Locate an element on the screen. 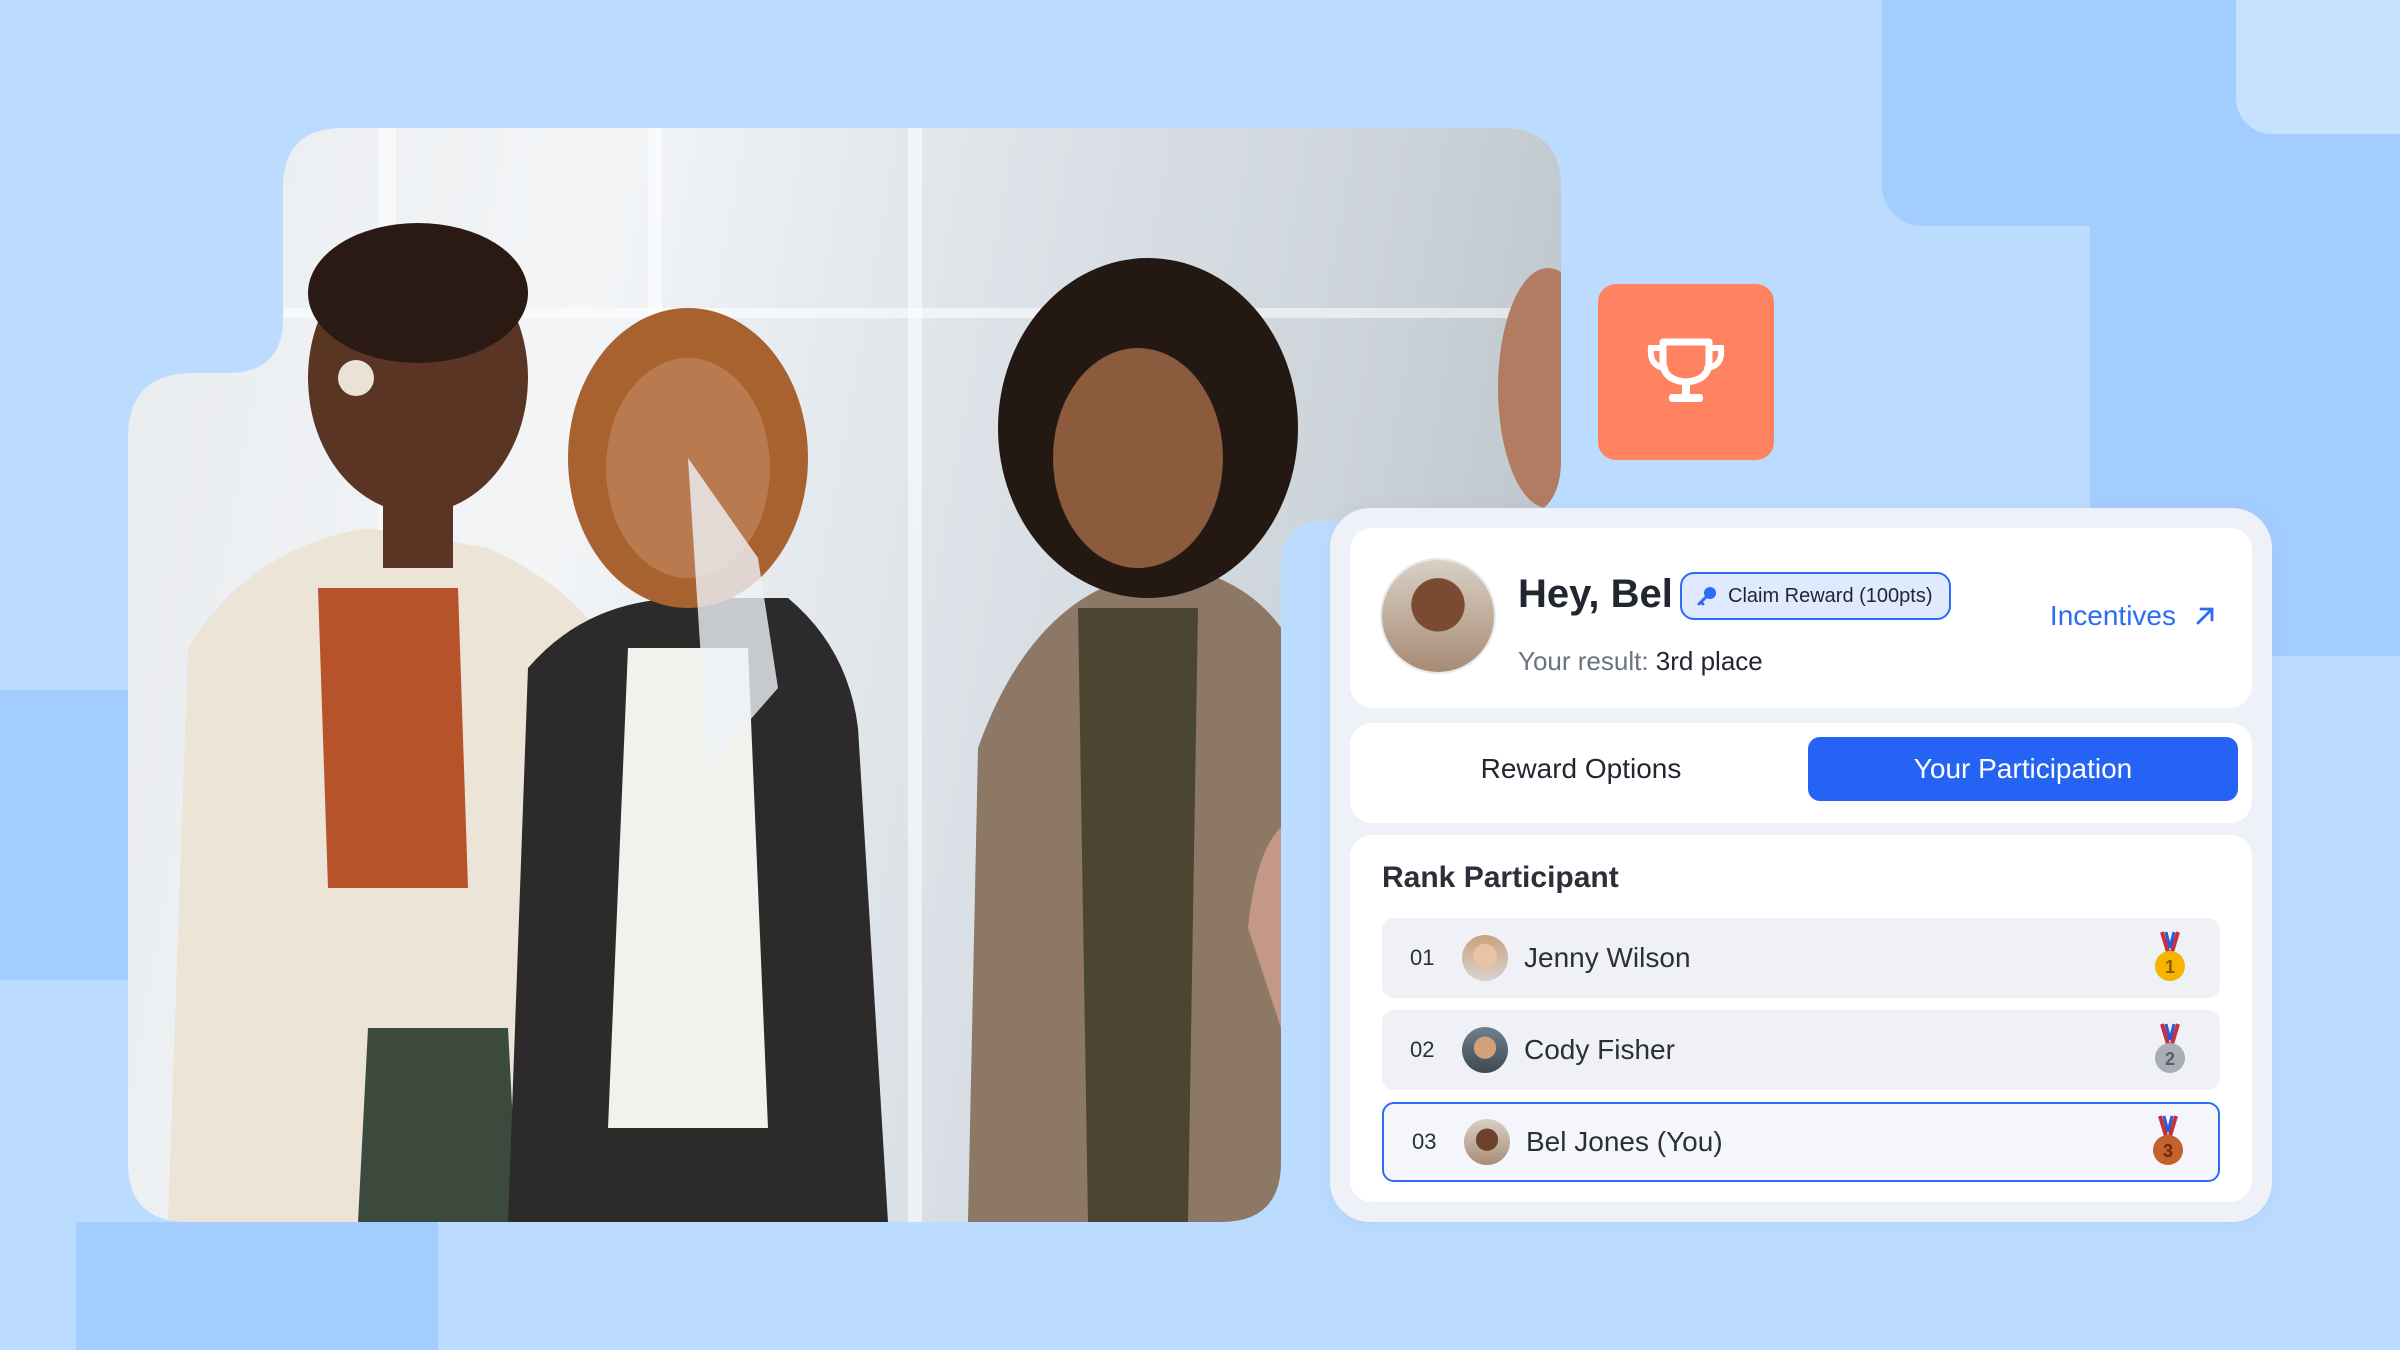 This screenshot has height=1350, width=2400. trophy-icon is located at coordinates (1686, 370).